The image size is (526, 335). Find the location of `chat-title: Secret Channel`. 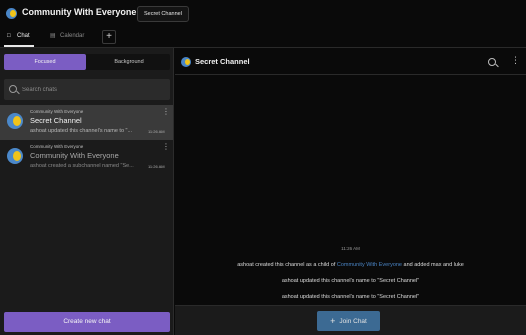

chat-title: Secret Channel is located at coordinates (222, 61).